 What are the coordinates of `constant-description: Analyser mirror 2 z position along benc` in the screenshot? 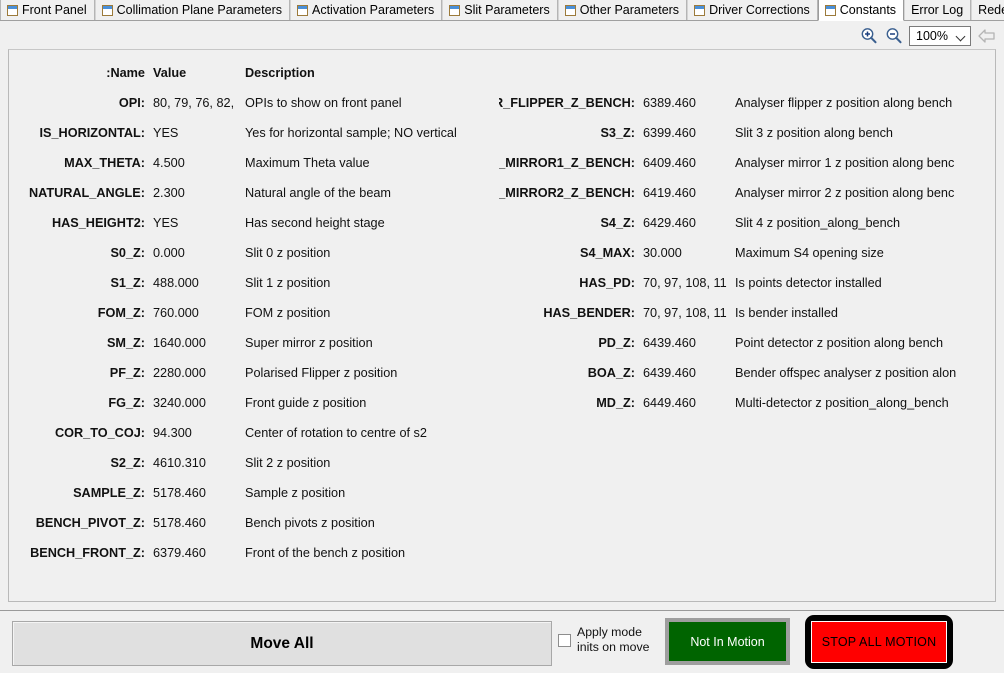 It's located at (845, 193).